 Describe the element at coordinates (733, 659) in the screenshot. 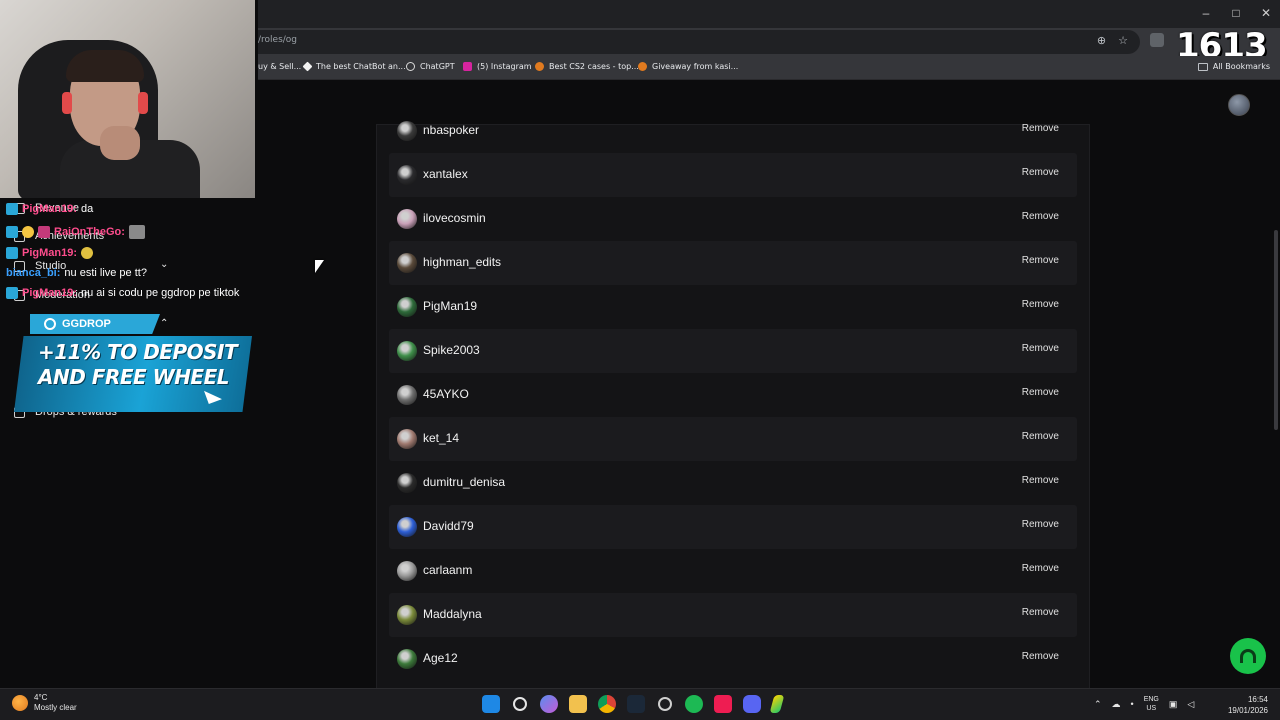

I see `member-row: Age12 Remove` at that location.